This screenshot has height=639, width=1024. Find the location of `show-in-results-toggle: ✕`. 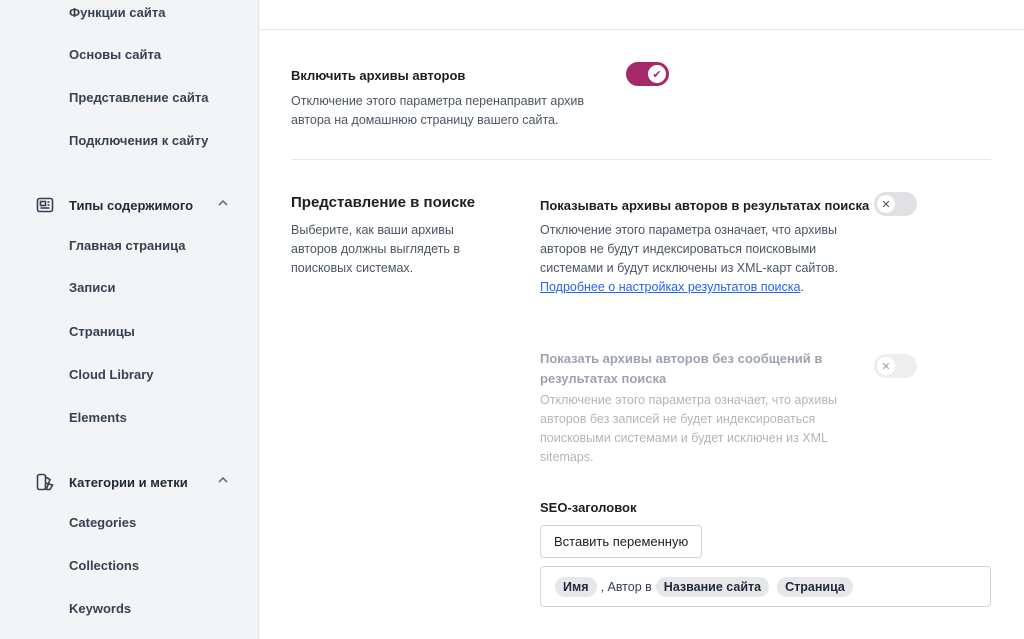

show-in-results-toggle: ✕ is located at coordinates (895, 204).